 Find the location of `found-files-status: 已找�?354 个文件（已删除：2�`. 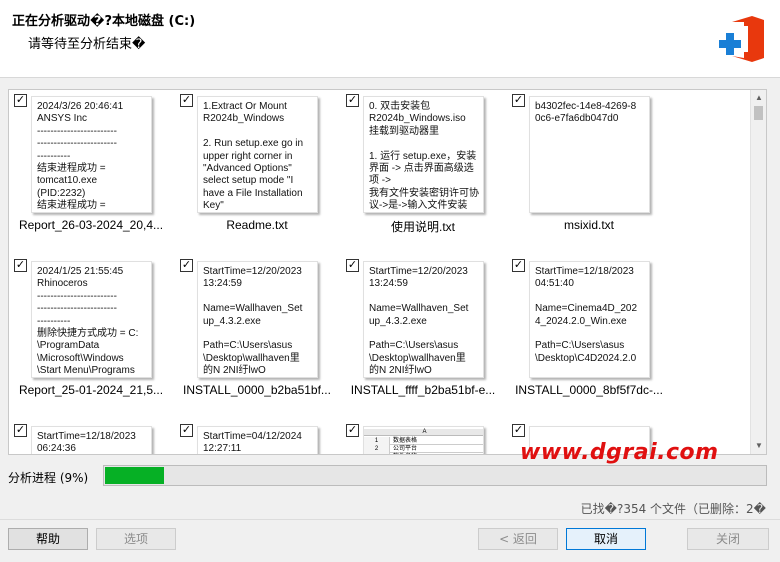

found-files-status: 已找�?354 个文件（已删除：2� is located at coordinates (673, 509).